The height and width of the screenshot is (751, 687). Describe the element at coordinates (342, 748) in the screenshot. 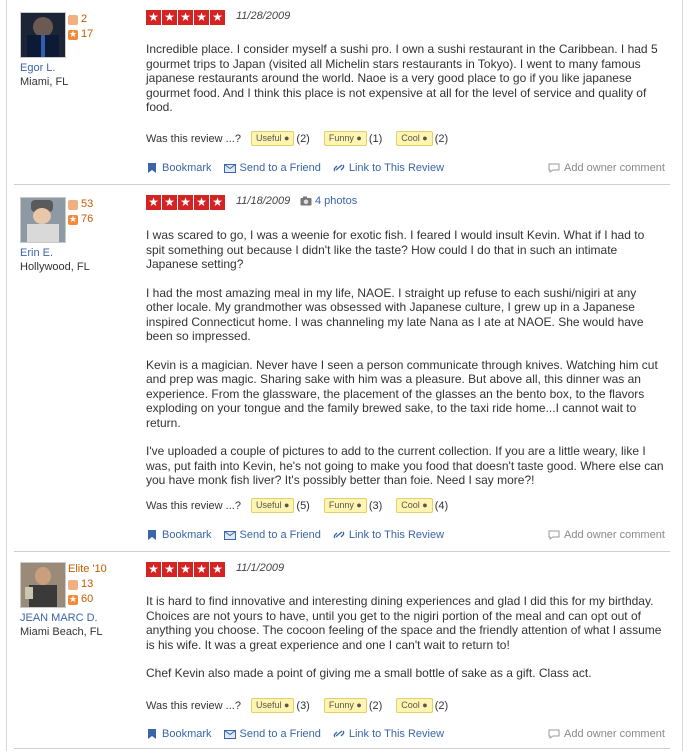

I see `review-divider` at that location.